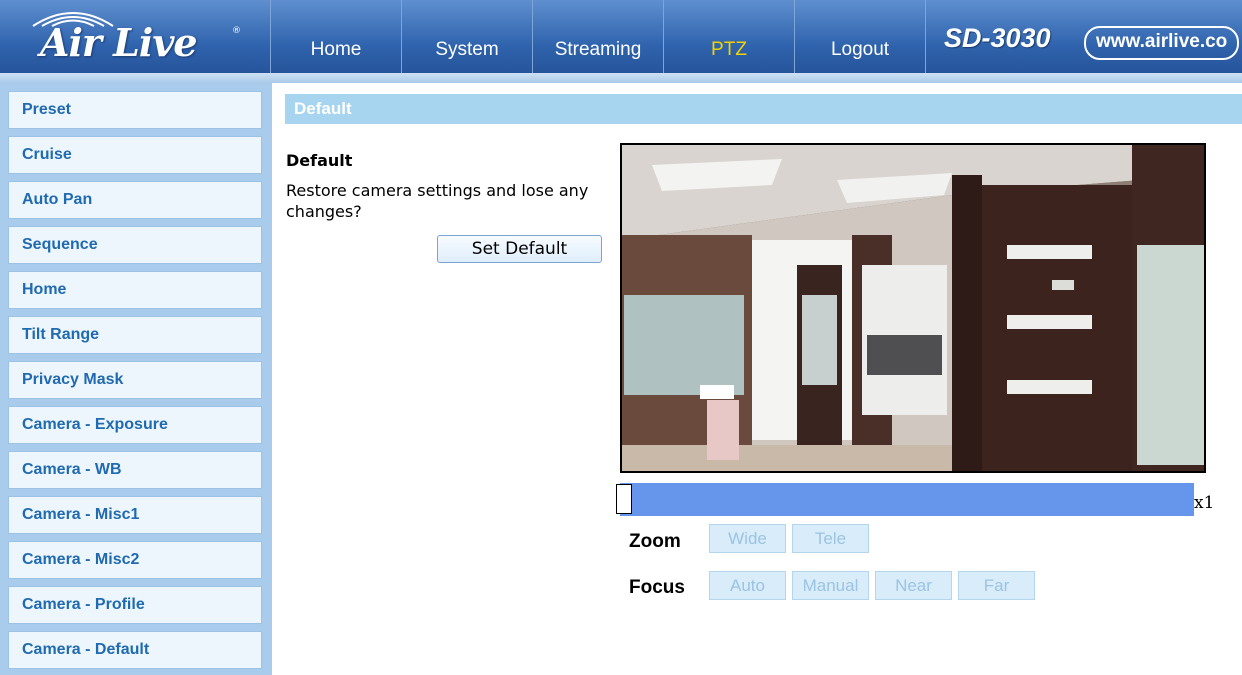  I want to click on zoom-wide-button: Wide, so click(747, 538).